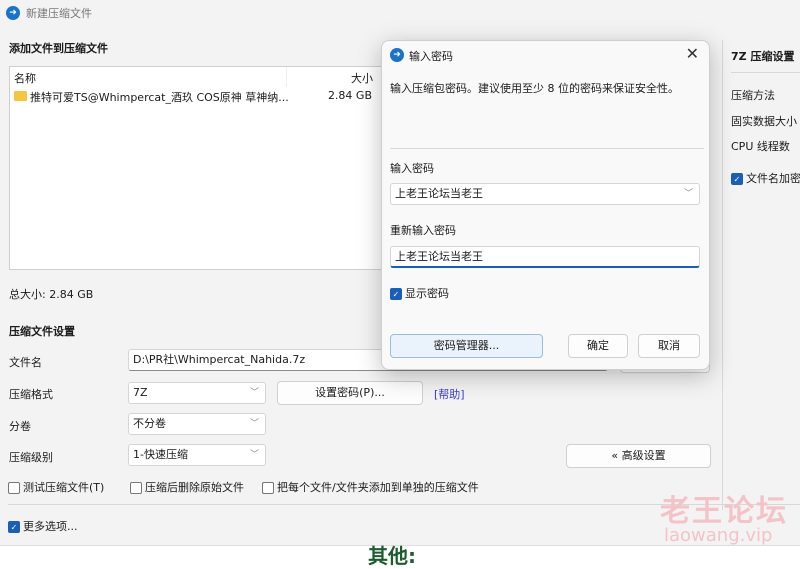 The image size is (800, 569). I want to click on advanced-button: « 高级设置, so click(638, 456).